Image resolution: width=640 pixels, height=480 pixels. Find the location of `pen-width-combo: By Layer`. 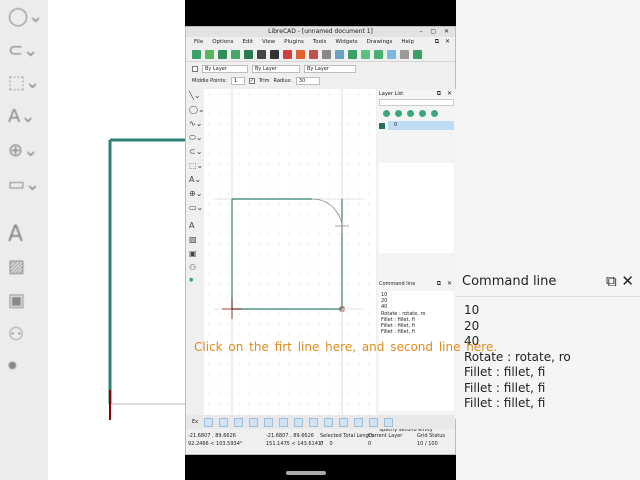

pen-width-combo: By Layer is located at coordinates (276, 69).